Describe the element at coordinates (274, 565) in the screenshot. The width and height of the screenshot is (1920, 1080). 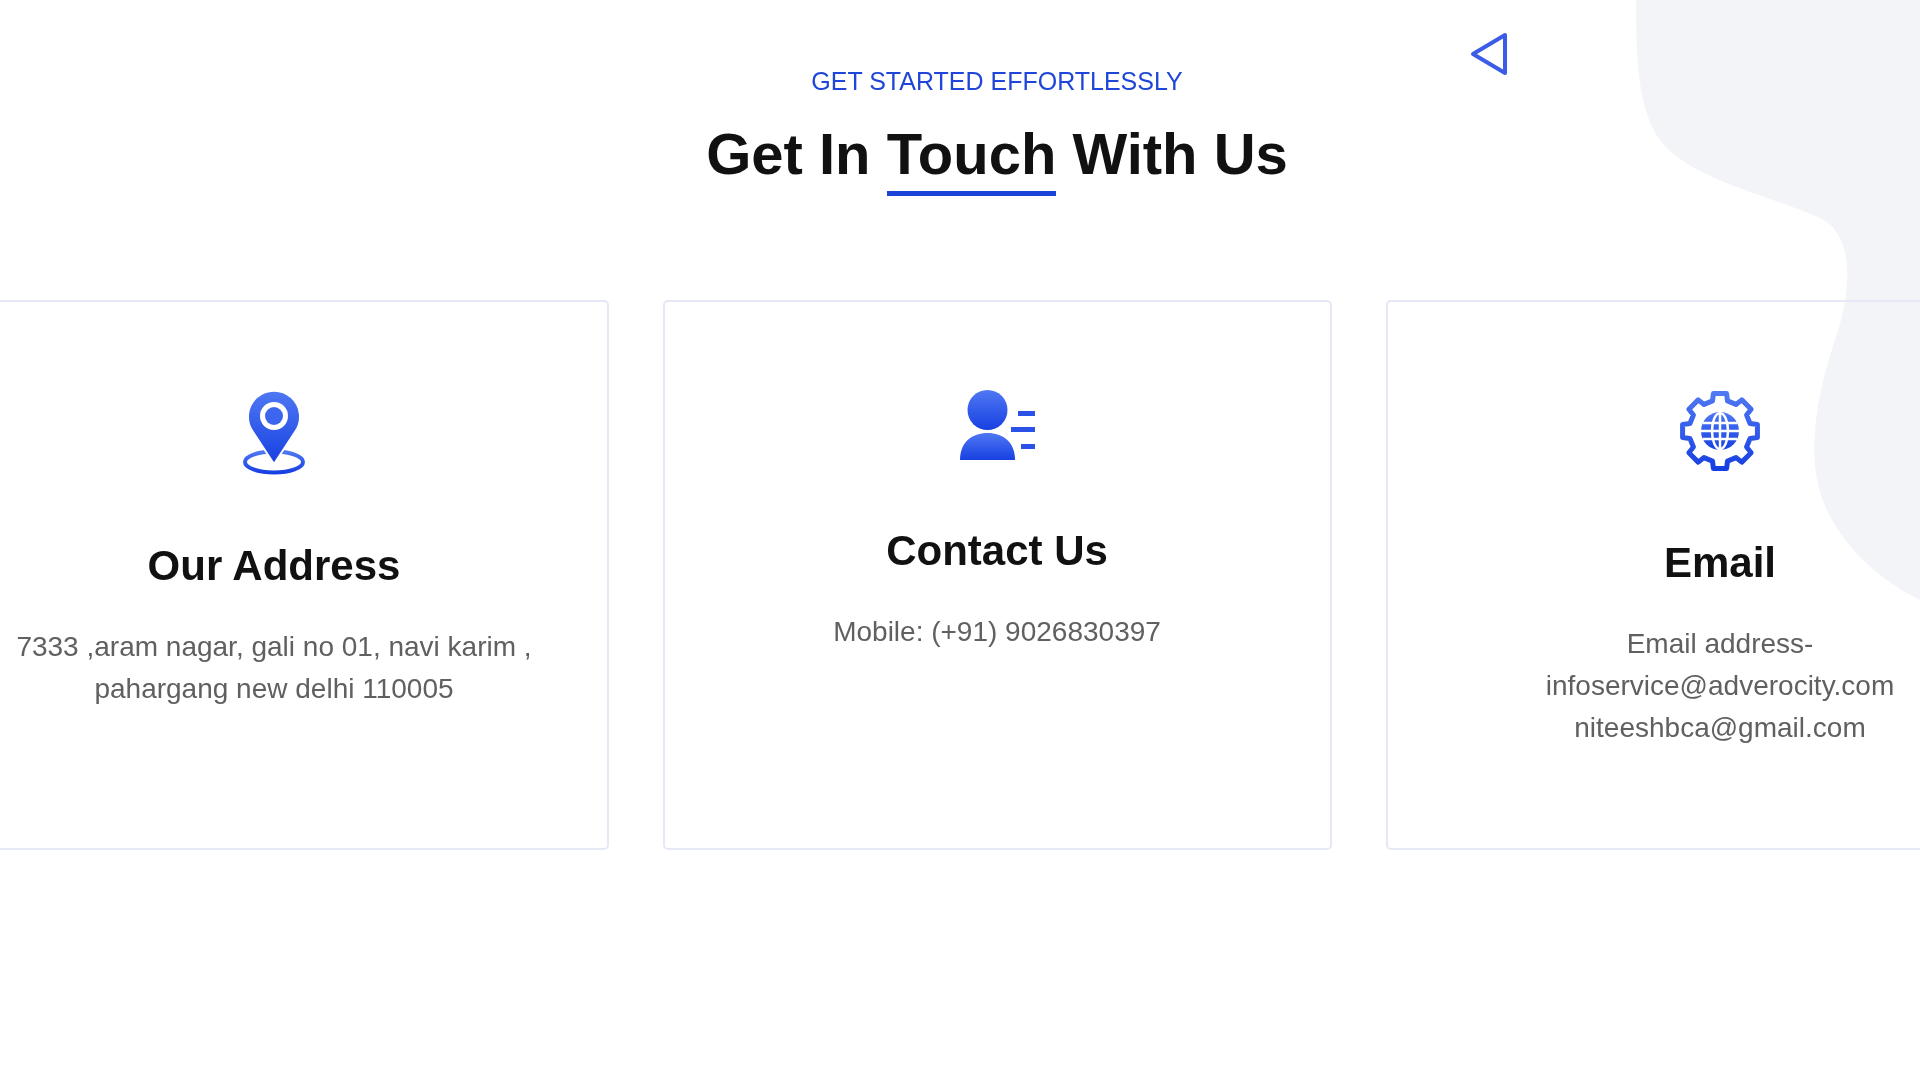
I see `card-title: Our Address` at that location.